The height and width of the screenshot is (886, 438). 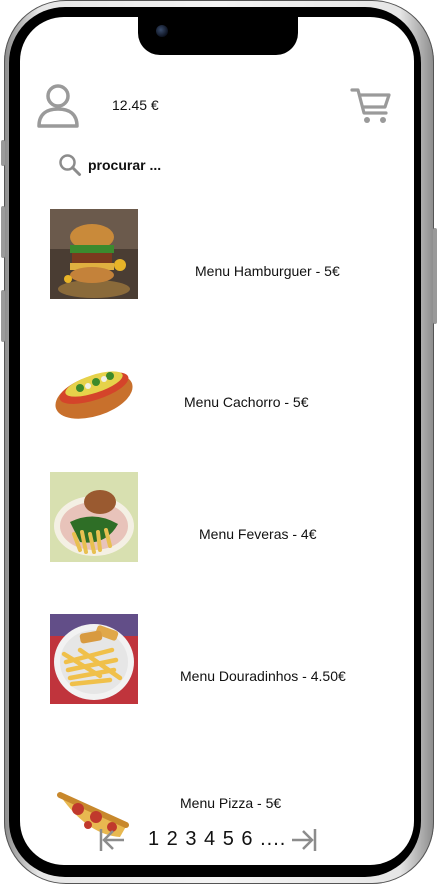 What do you see at coordinates (3, 232) in the screenshot?
I see `volume-up-button` at bounding box center [3, 232].